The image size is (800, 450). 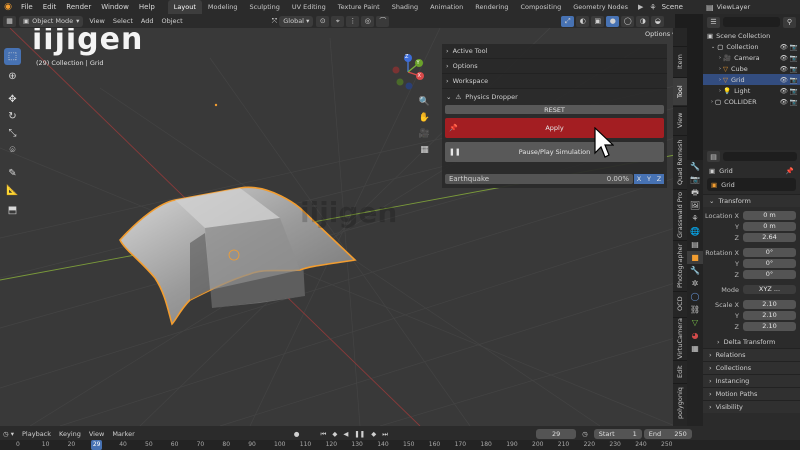 What do you see at coordinates (667, 434) in the screenshot?
I see `end-frame-field: End 250` at bounding box center [667, 434].